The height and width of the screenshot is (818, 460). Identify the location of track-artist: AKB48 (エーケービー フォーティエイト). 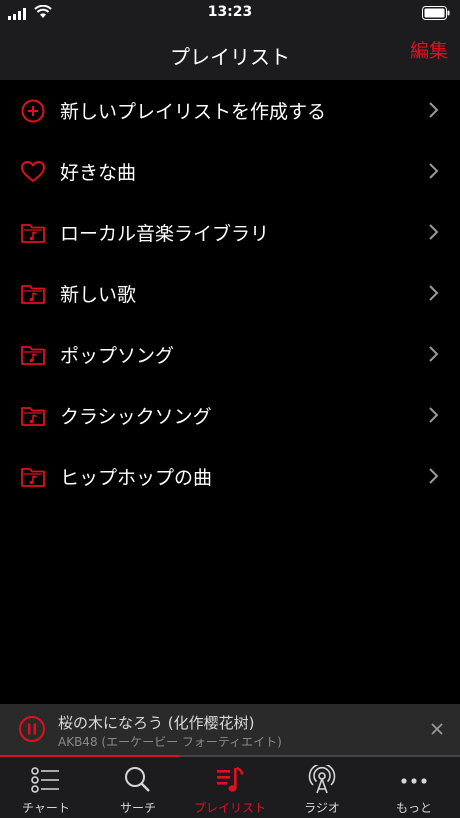
(170, 742).